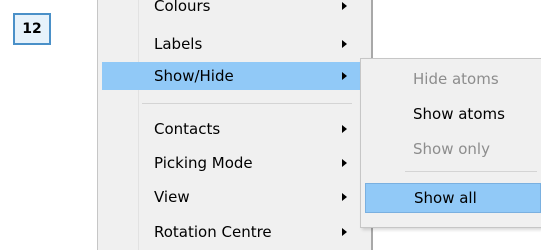 This screenshot has height=250, width=541. Describe the element at coordinates (231, 10) in the screenshot. I see `menu-item-colours: Colours` at that location.